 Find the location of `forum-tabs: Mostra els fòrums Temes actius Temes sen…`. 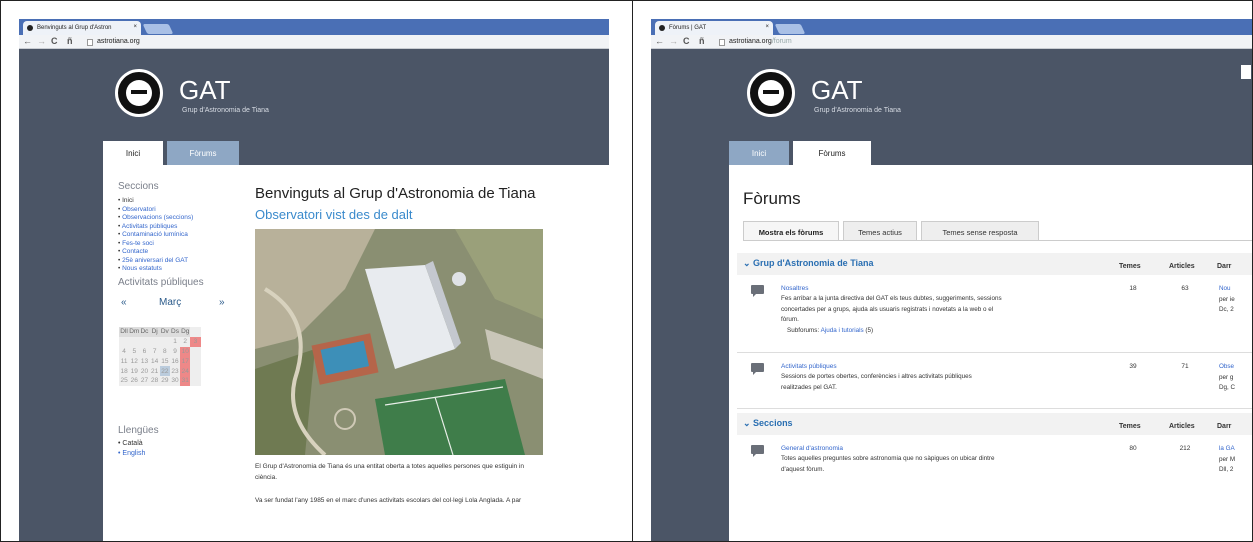

forum-tabs: Mostra els fòrums Temes actius Temes sen… is located at coordinates (997, 231).